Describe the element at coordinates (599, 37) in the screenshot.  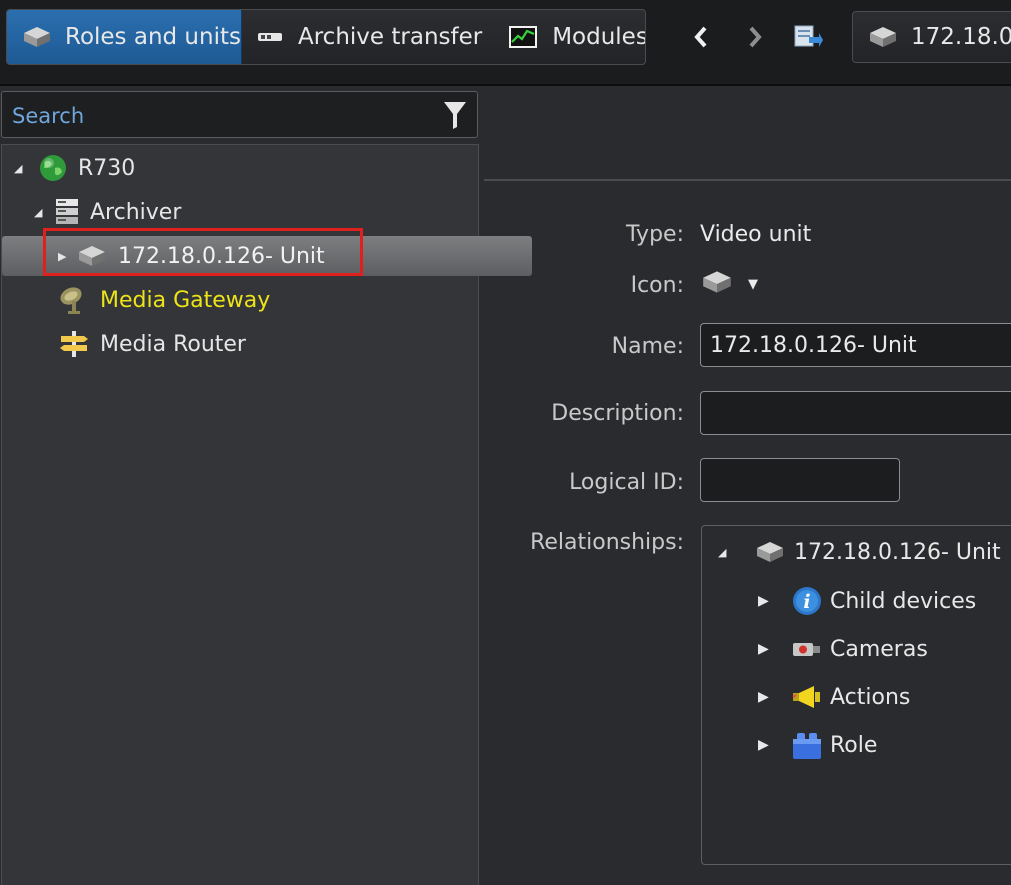
I see `tab-label: Modules` at that location.